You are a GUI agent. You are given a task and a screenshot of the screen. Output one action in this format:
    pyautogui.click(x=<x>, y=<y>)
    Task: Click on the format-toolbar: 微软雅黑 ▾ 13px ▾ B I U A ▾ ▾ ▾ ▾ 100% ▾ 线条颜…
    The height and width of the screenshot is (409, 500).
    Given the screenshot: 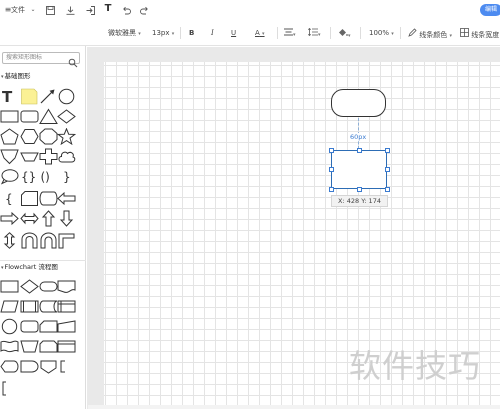 What is the action you would take?
    pyautogui.click(x=250, y=33)
    